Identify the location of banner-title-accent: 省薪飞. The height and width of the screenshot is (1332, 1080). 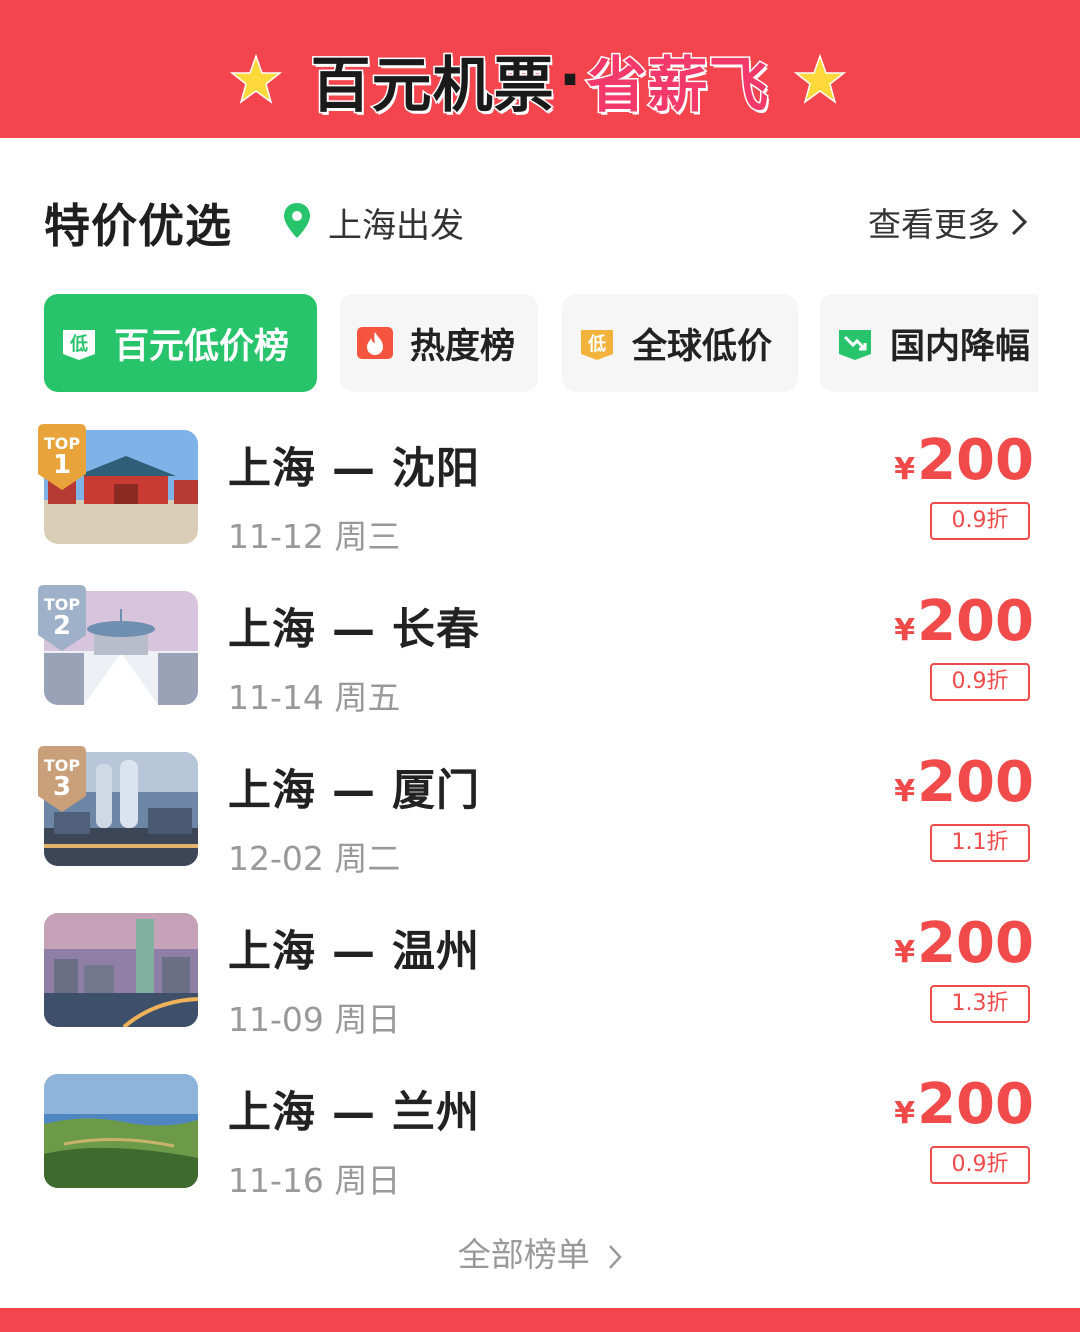
(677, 85).